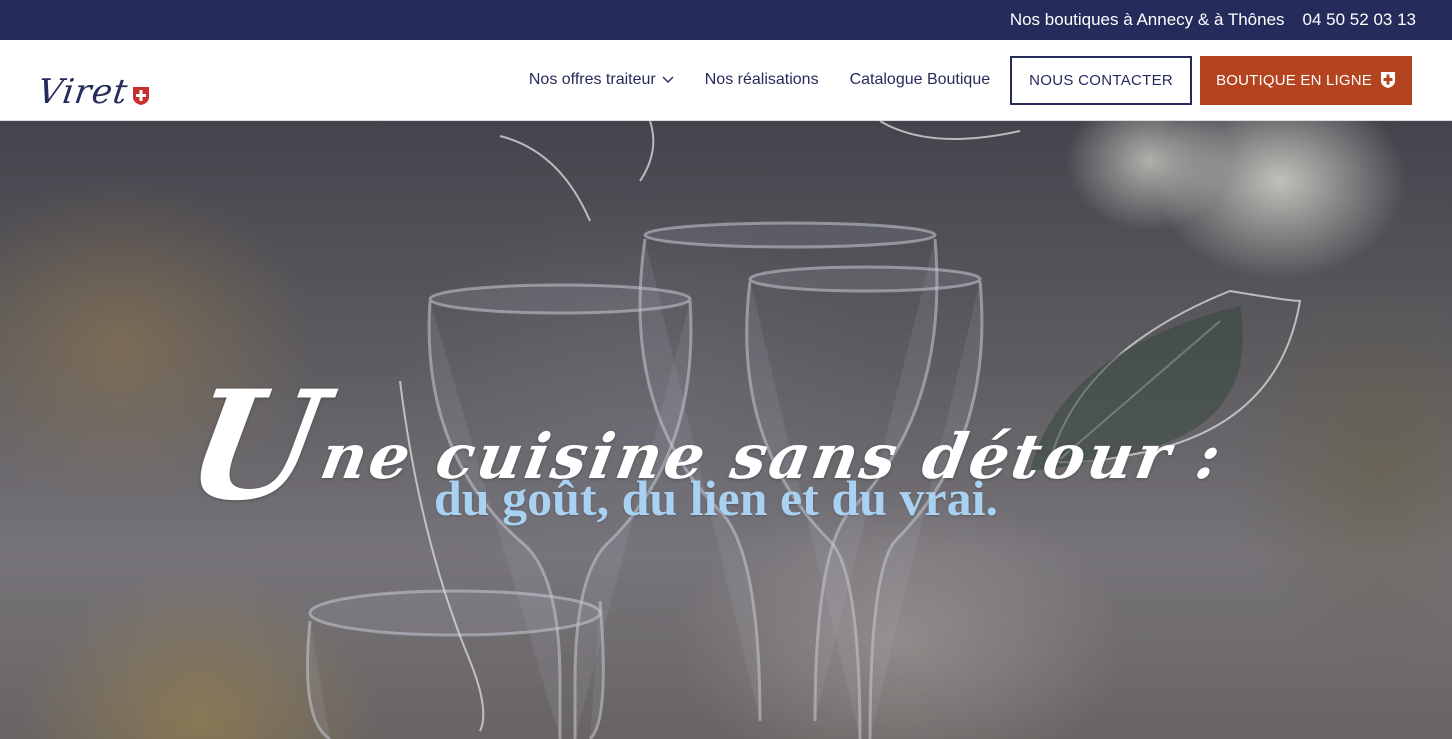 Image resolution: width=1452 pixels, height=739 pixels. I want to click on online-shop-button-label: BOUTIQUE EN LIGNE, so click(1294, 80).